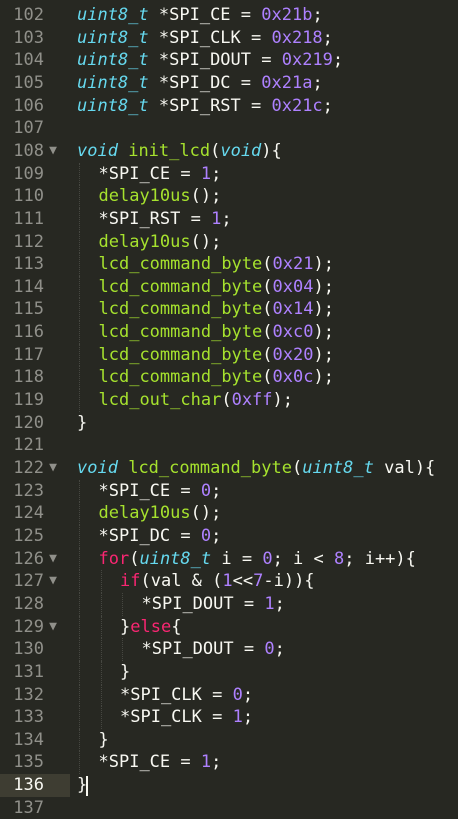 This screenshot has width=458, height=819. Describe the element at coordinates (229, 762) in the screenshot. I see `code-line: 135 *SPI_CE = 1;` at that location.